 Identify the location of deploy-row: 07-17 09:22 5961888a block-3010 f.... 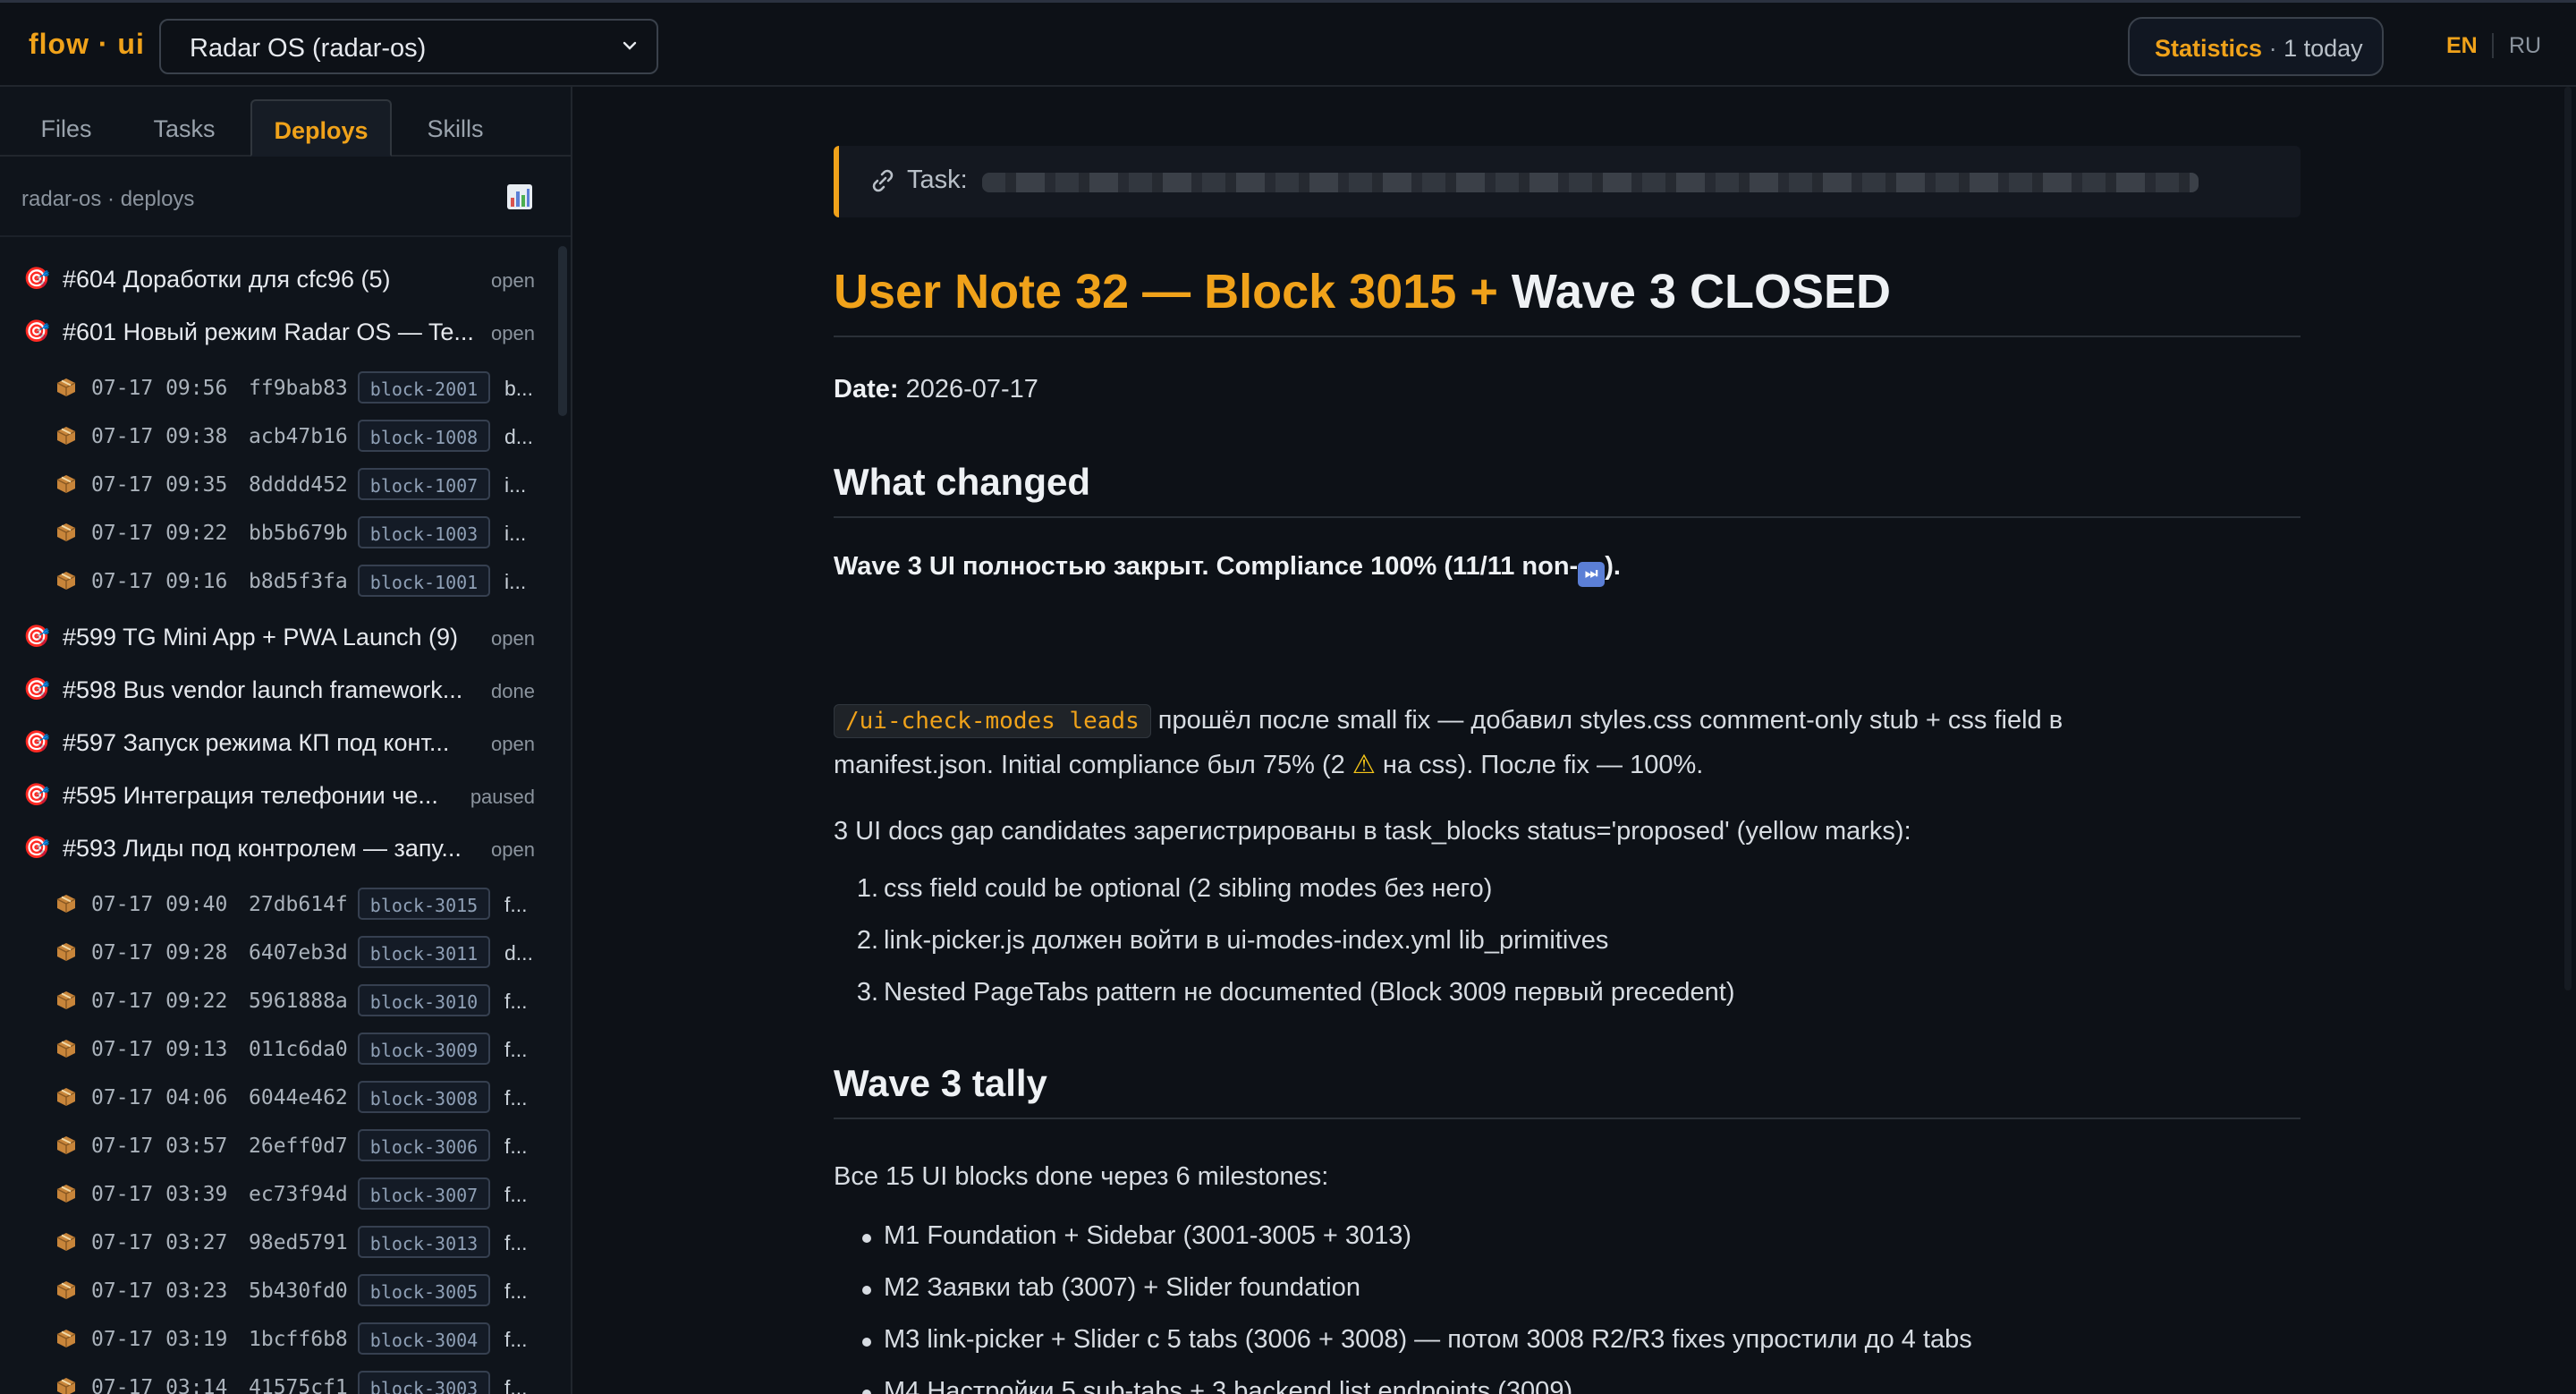
(277, 1005).